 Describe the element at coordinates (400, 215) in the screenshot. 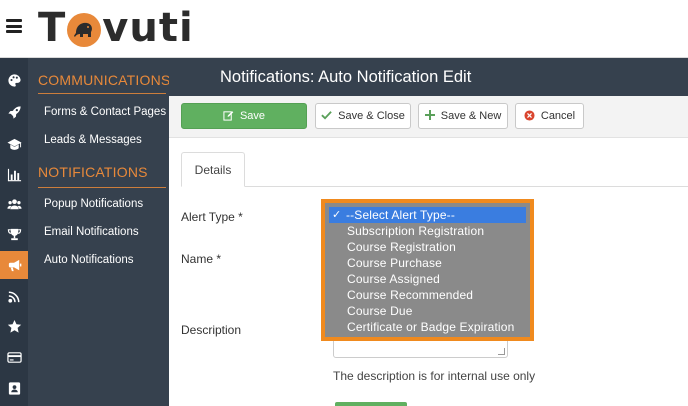

I see `option-label: --Select Alert Type--` at that location.